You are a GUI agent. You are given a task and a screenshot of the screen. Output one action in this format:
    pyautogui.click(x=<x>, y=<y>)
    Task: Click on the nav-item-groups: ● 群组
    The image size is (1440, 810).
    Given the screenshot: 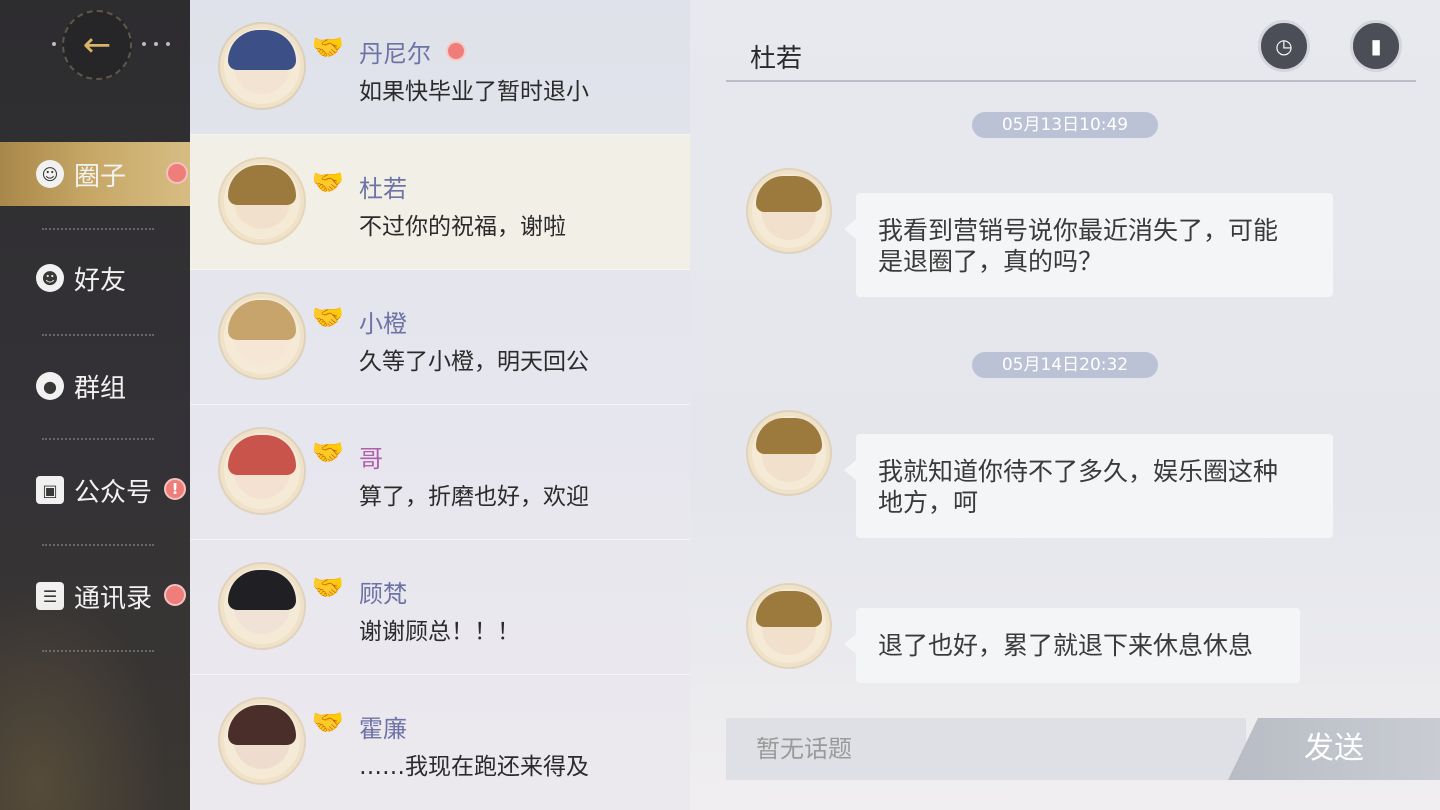 What is the action you would take?
    pyautogui.click(x=95, y=386)
    